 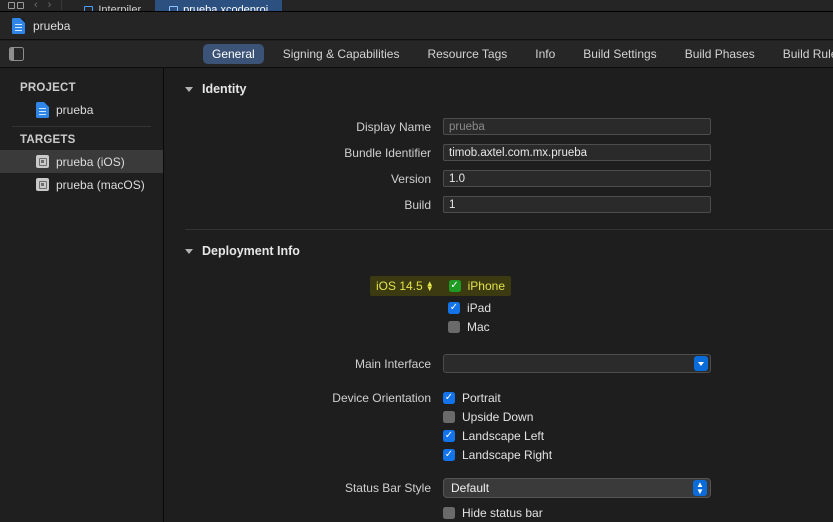 I want to click on section-title: Deployment Info, so click(x=251, y=251).